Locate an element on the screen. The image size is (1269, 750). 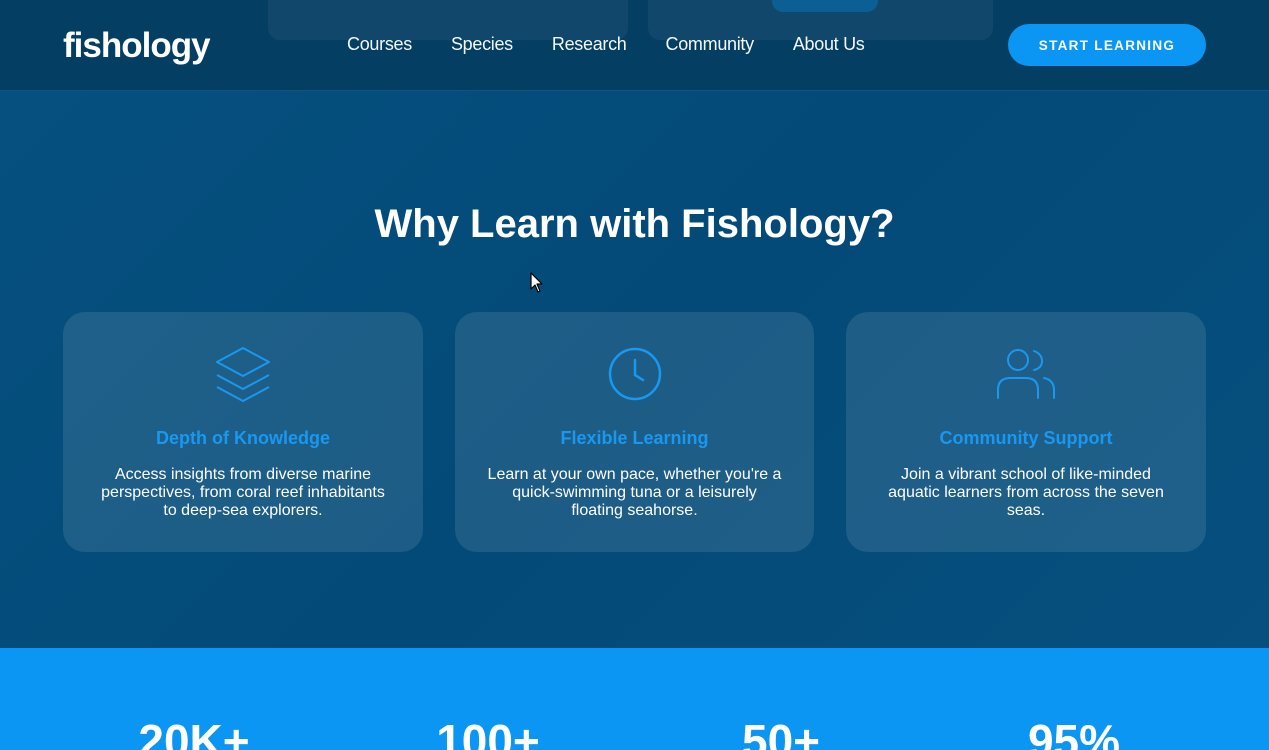
section-title: Why Learn with Fishology? is located at coordinates (634, 224).